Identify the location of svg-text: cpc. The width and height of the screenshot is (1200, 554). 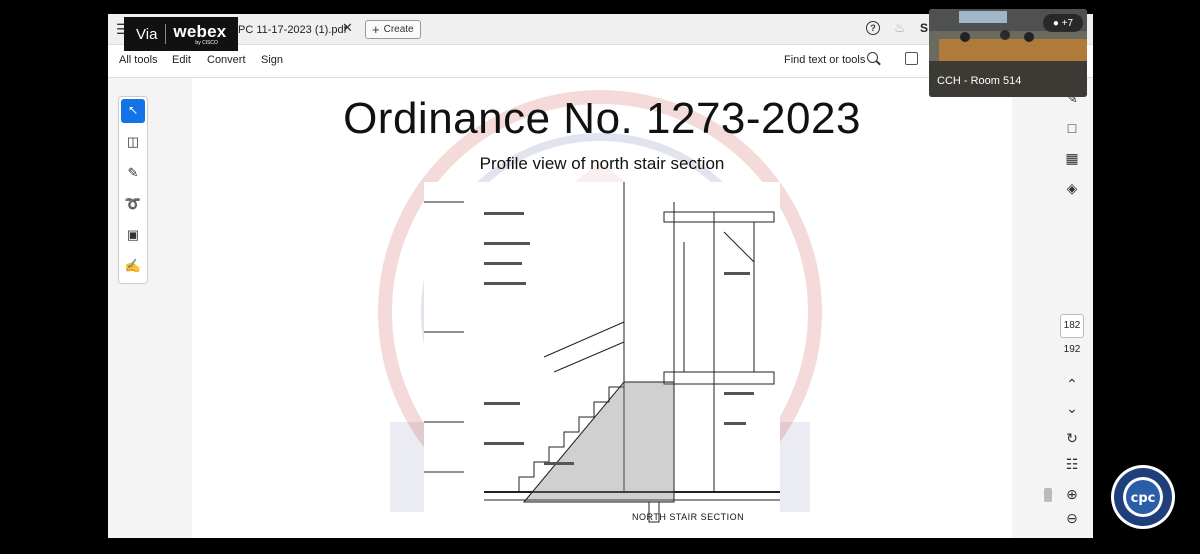
(1143, 498).